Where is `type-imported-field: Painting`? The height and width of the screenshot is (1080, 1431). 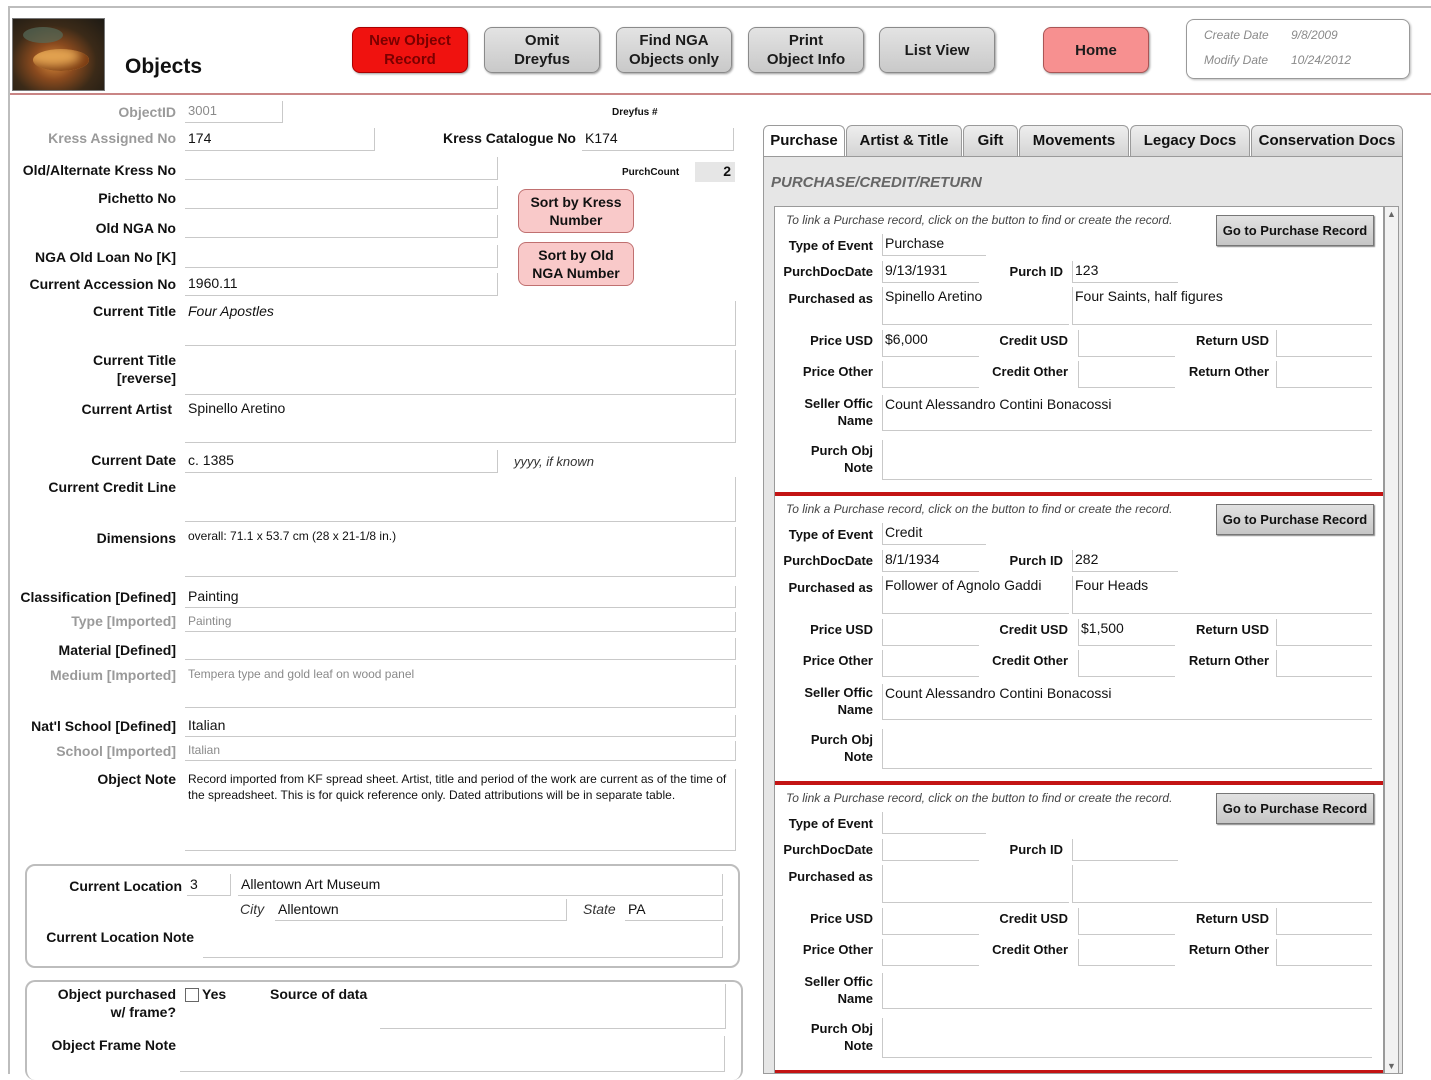 type-imported-field: Painting is located at coordinates (460, 622).